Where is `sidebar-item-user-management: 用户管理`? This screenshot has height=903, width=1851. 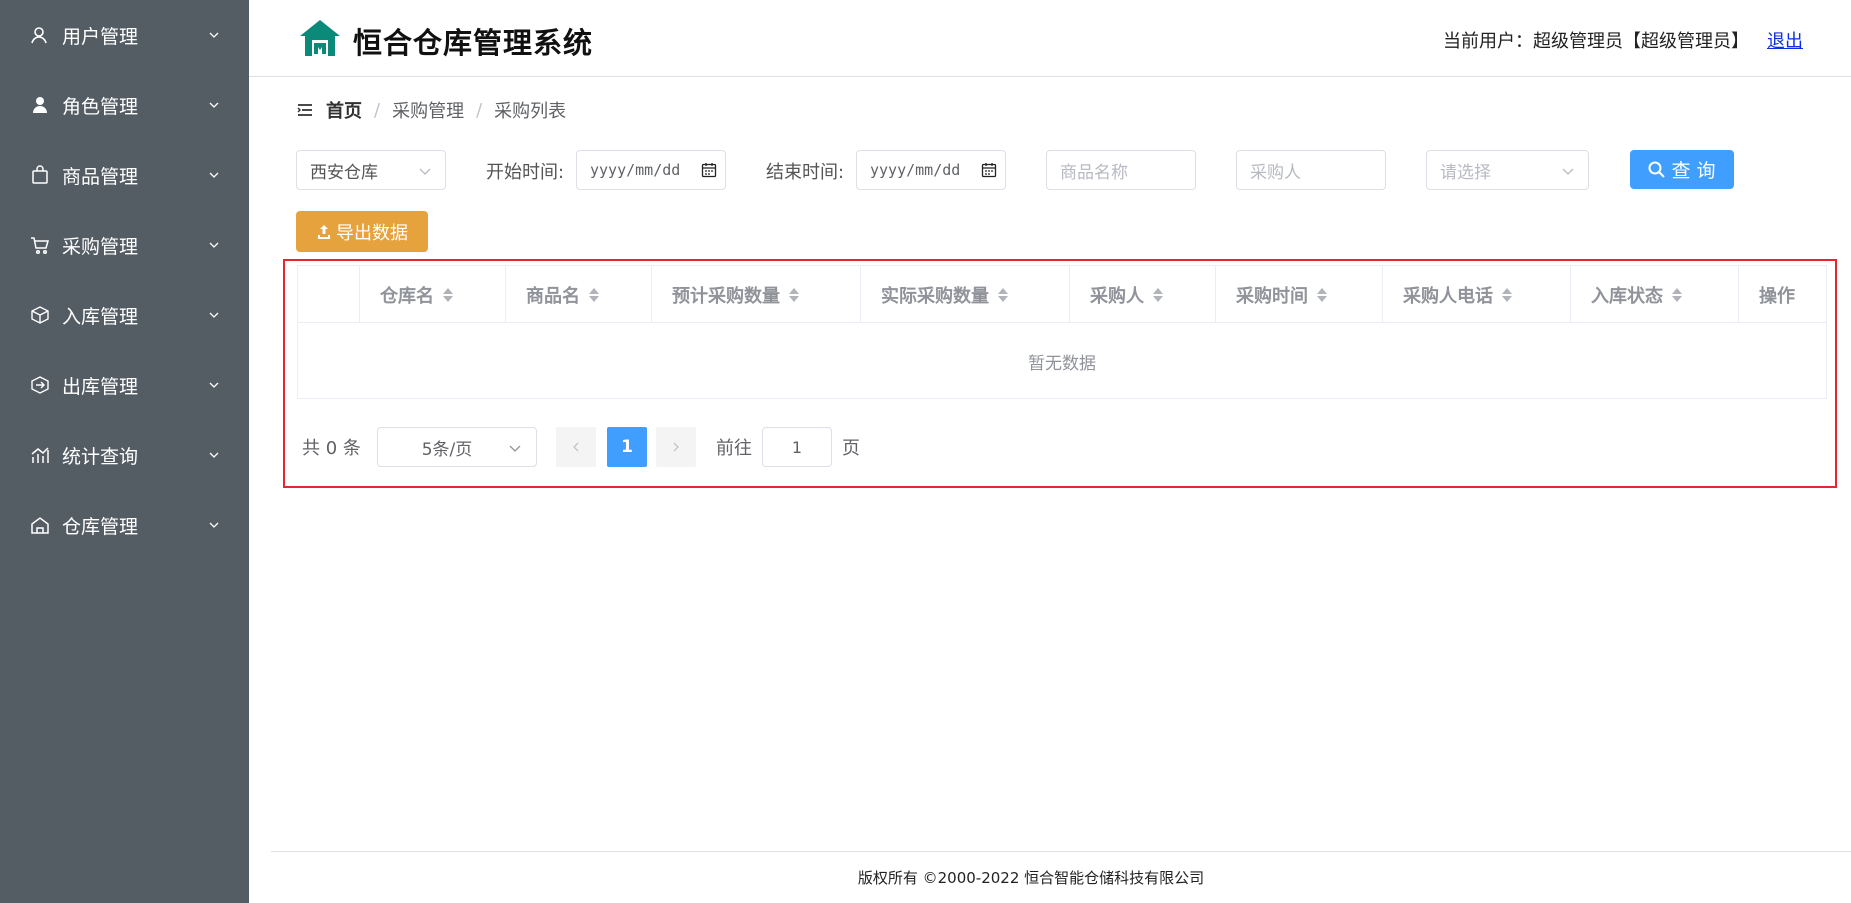 sidebar-item-user-management: 用户管理 is located at coordinates (124, 35).